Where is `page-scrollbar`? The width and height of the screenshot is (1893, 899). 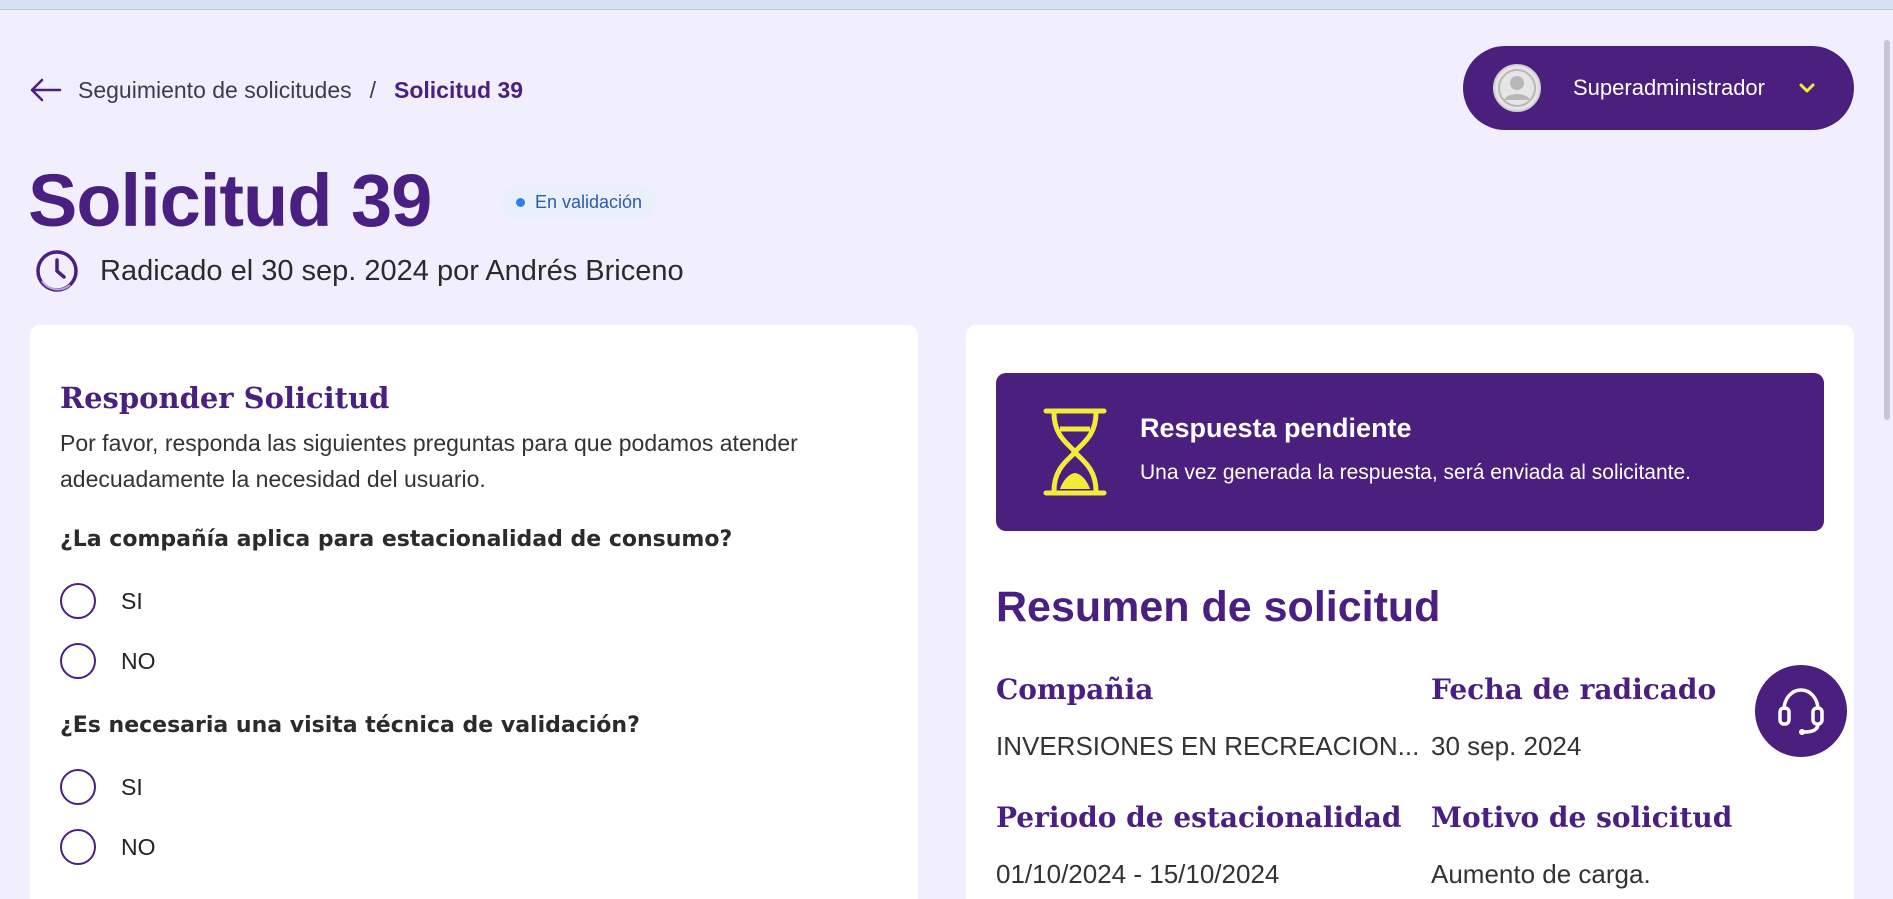 page-scrollbar is located at coordinates (1887, 454).